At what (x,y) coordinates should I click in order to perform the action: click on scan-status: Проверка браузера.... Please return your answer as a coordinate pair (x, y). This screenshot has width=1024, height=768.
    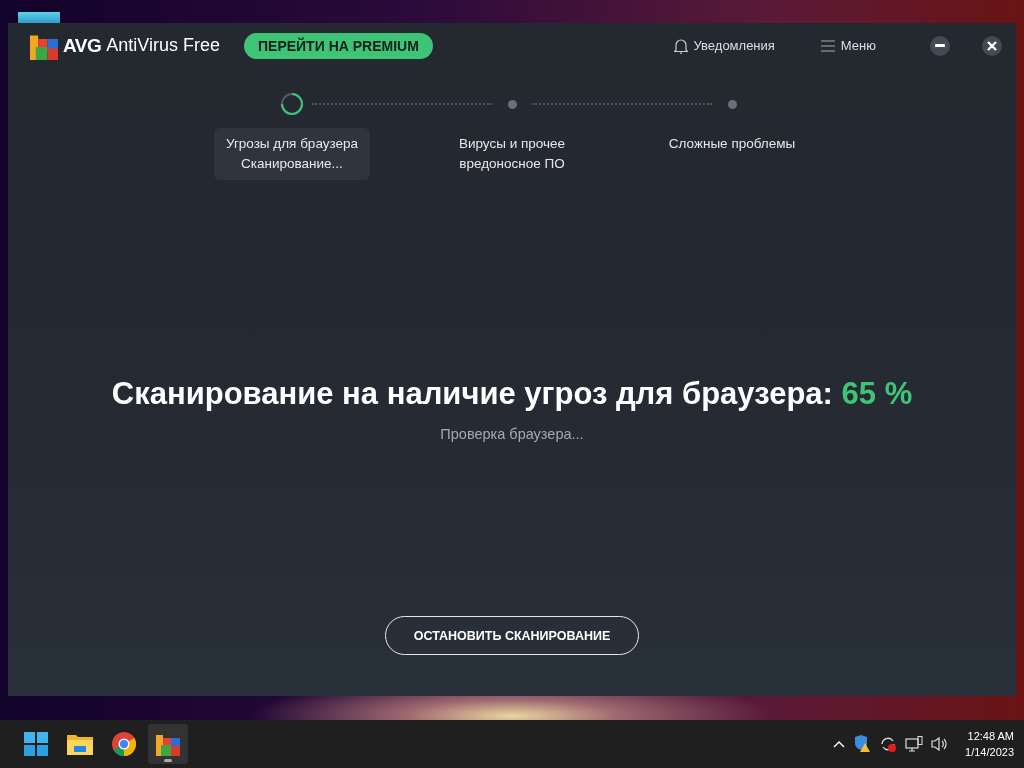
    Looking at the image, I should click on (512, 434).